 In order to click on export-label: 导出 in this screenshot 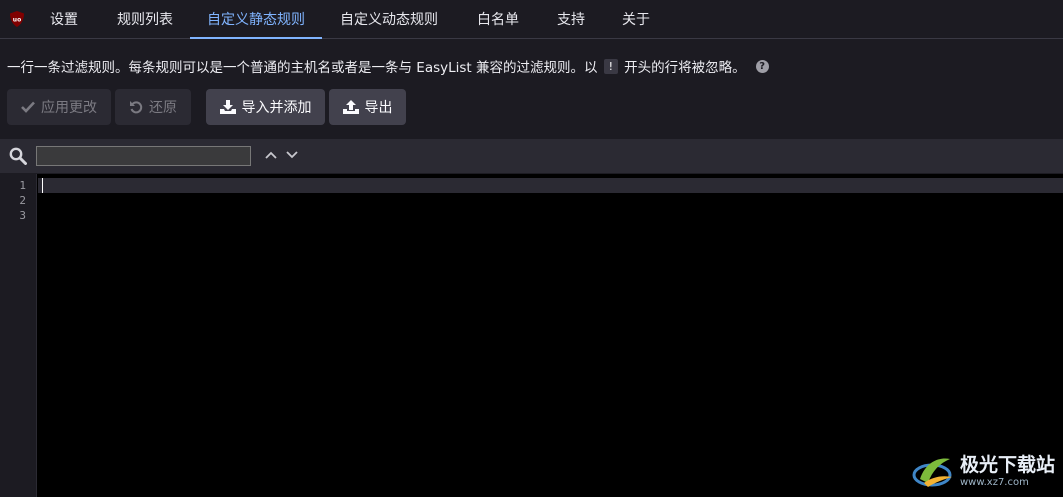, I will do `click(378, 108)`.